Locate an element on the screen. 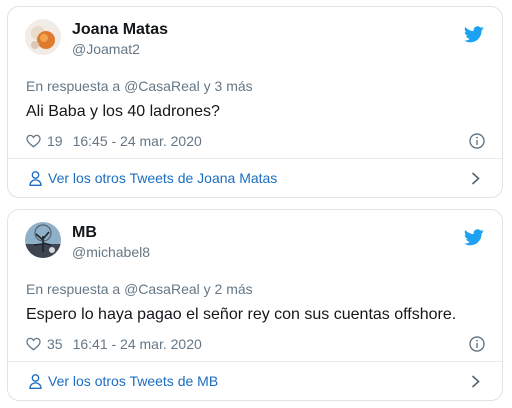  more-tweets-label: Ver los otros Tweets de MB is located at coordinates (133, 381).